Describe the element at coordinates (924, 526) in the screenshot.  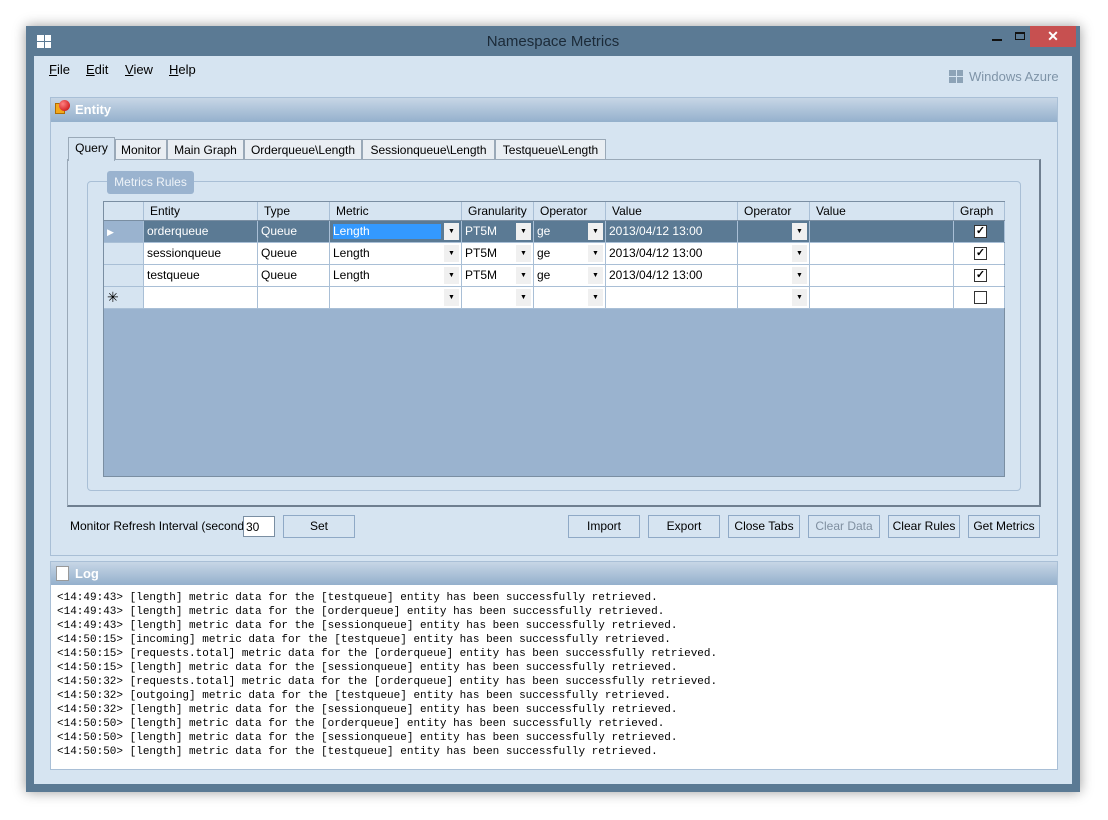
I see `clear-rules-button: Clear Rules` at that location.